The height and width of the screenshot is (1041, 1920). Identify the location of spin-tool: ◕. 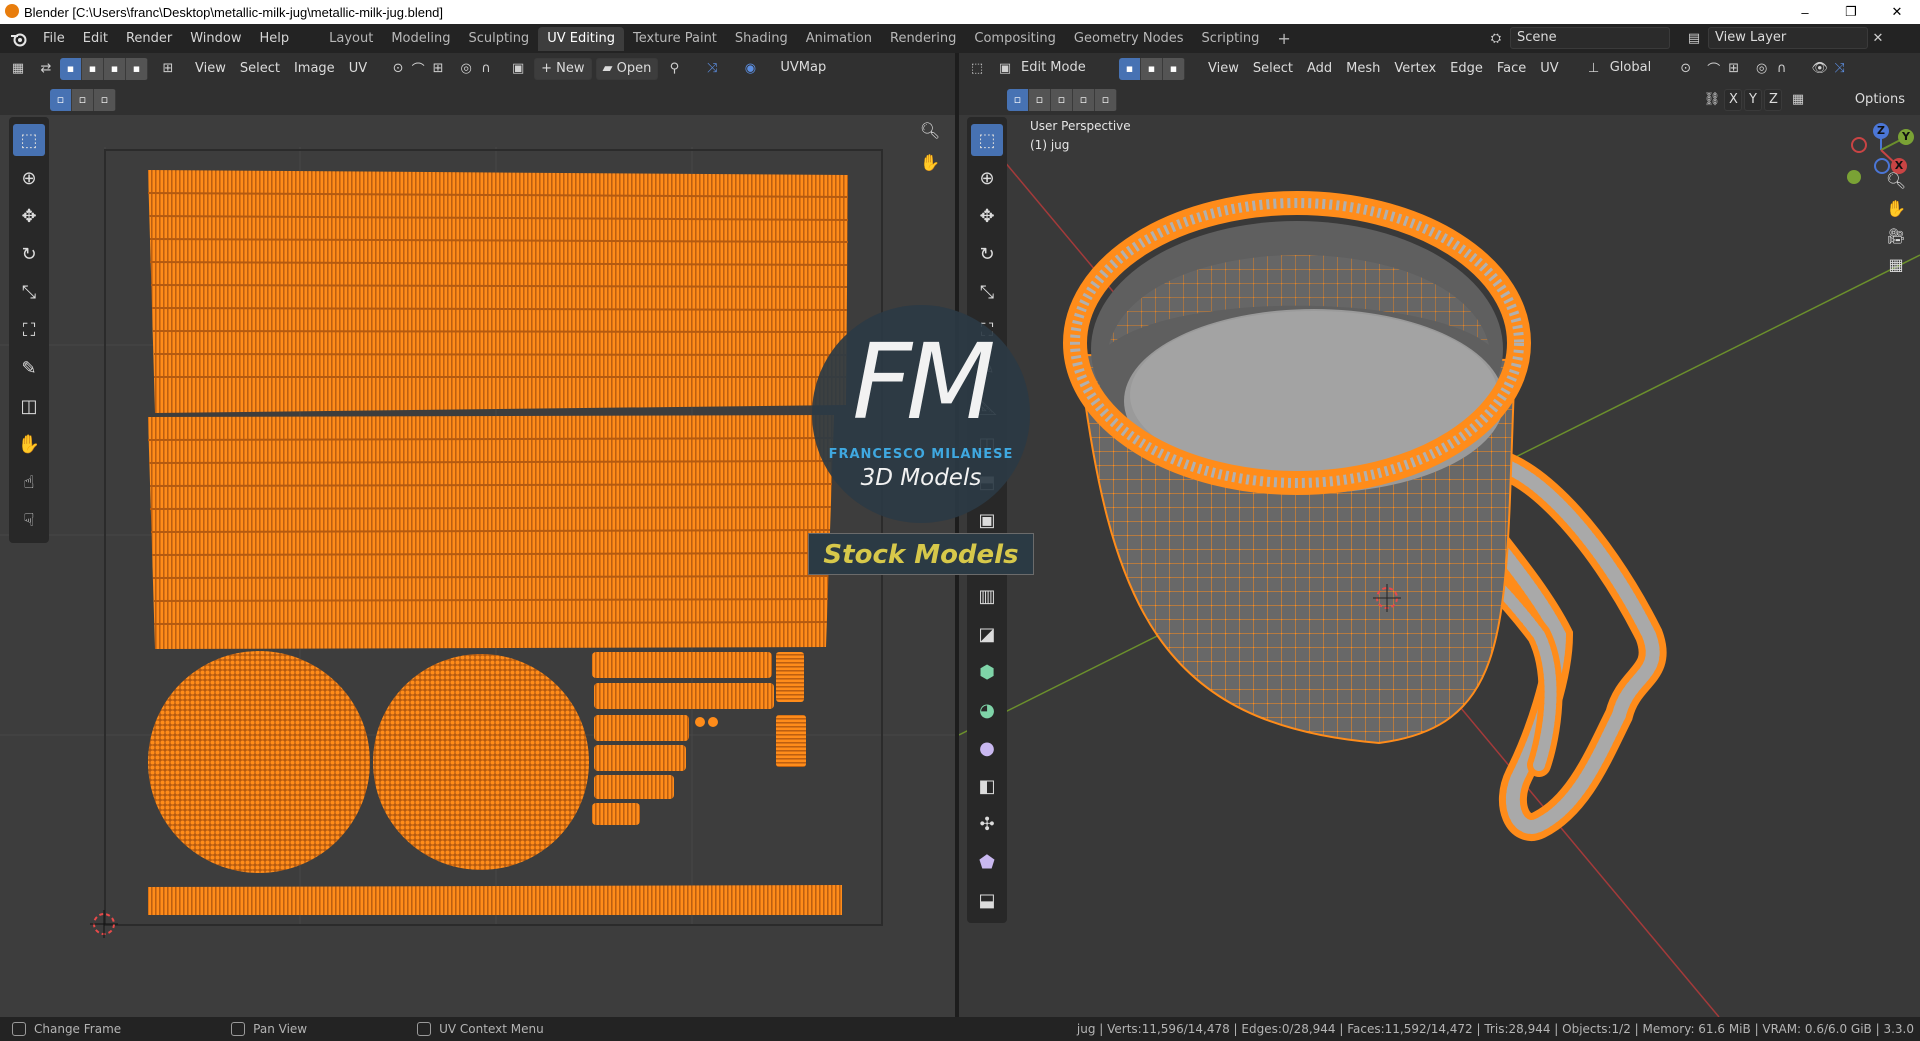
(987, 710).